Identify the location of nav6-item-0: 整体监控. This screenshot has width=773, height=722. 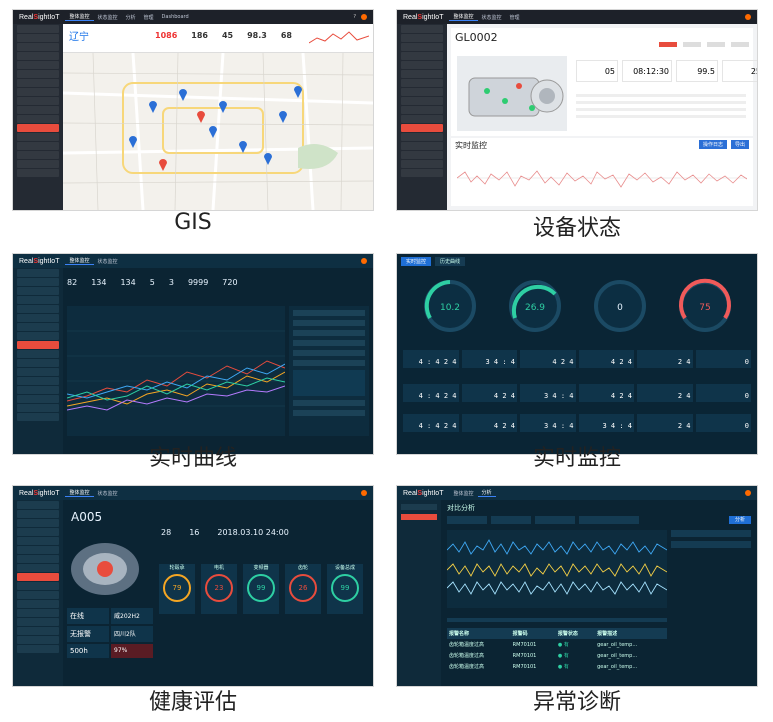
(463, 493).